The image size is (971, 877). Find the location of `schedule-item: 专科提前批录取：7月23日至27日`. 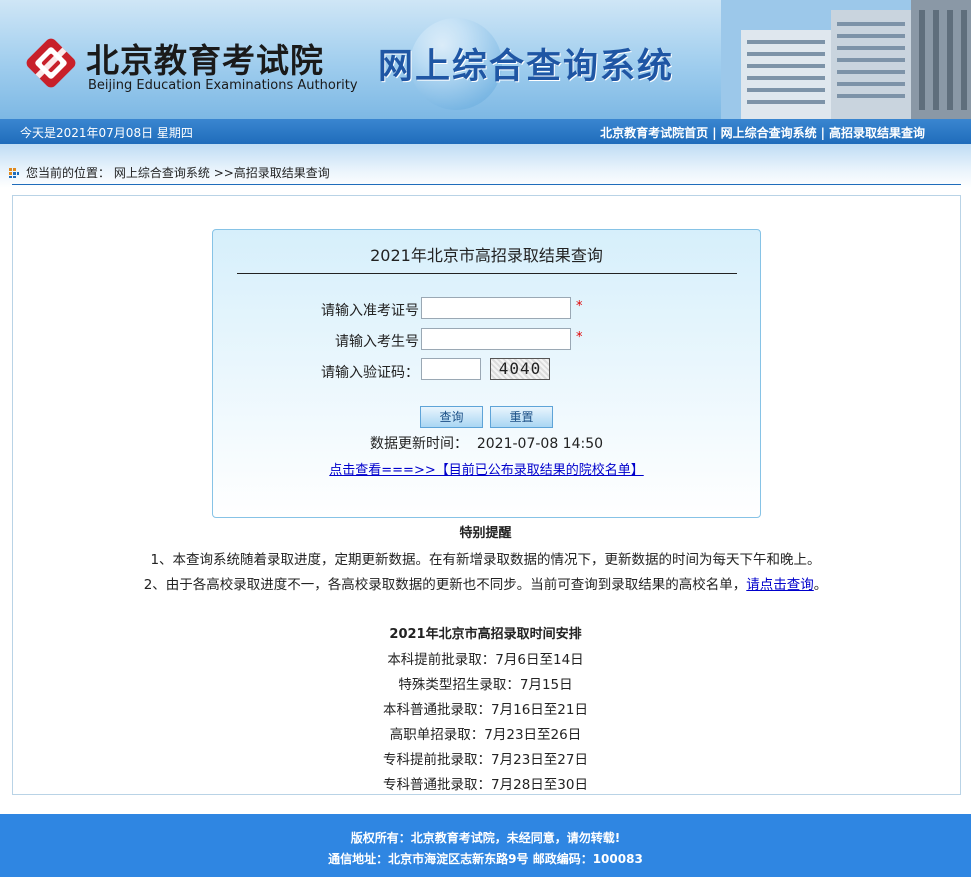

schedule-item: 专科提前批录取：7月23日至27日 is located at coordinates (485, 760).